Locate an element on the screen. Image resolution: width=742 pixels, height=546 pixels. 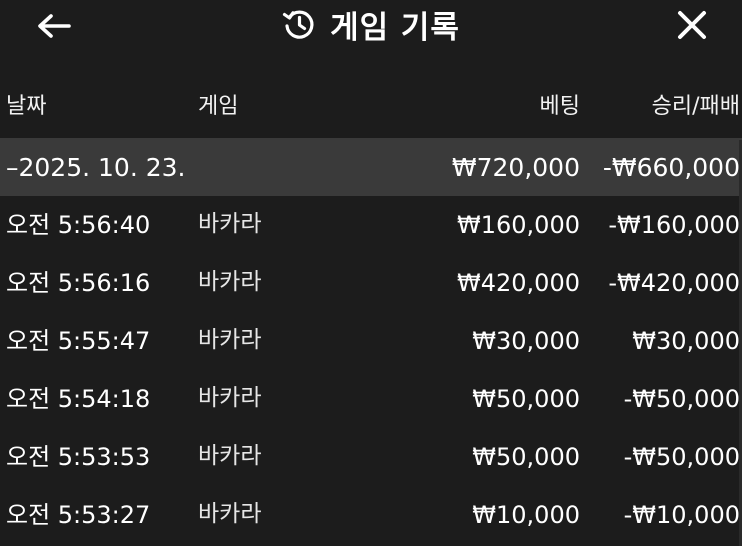
table-row: 오전 5:53:53 바카라 ₩50,000 -₩50,000 is located at coordinates (371, 457).